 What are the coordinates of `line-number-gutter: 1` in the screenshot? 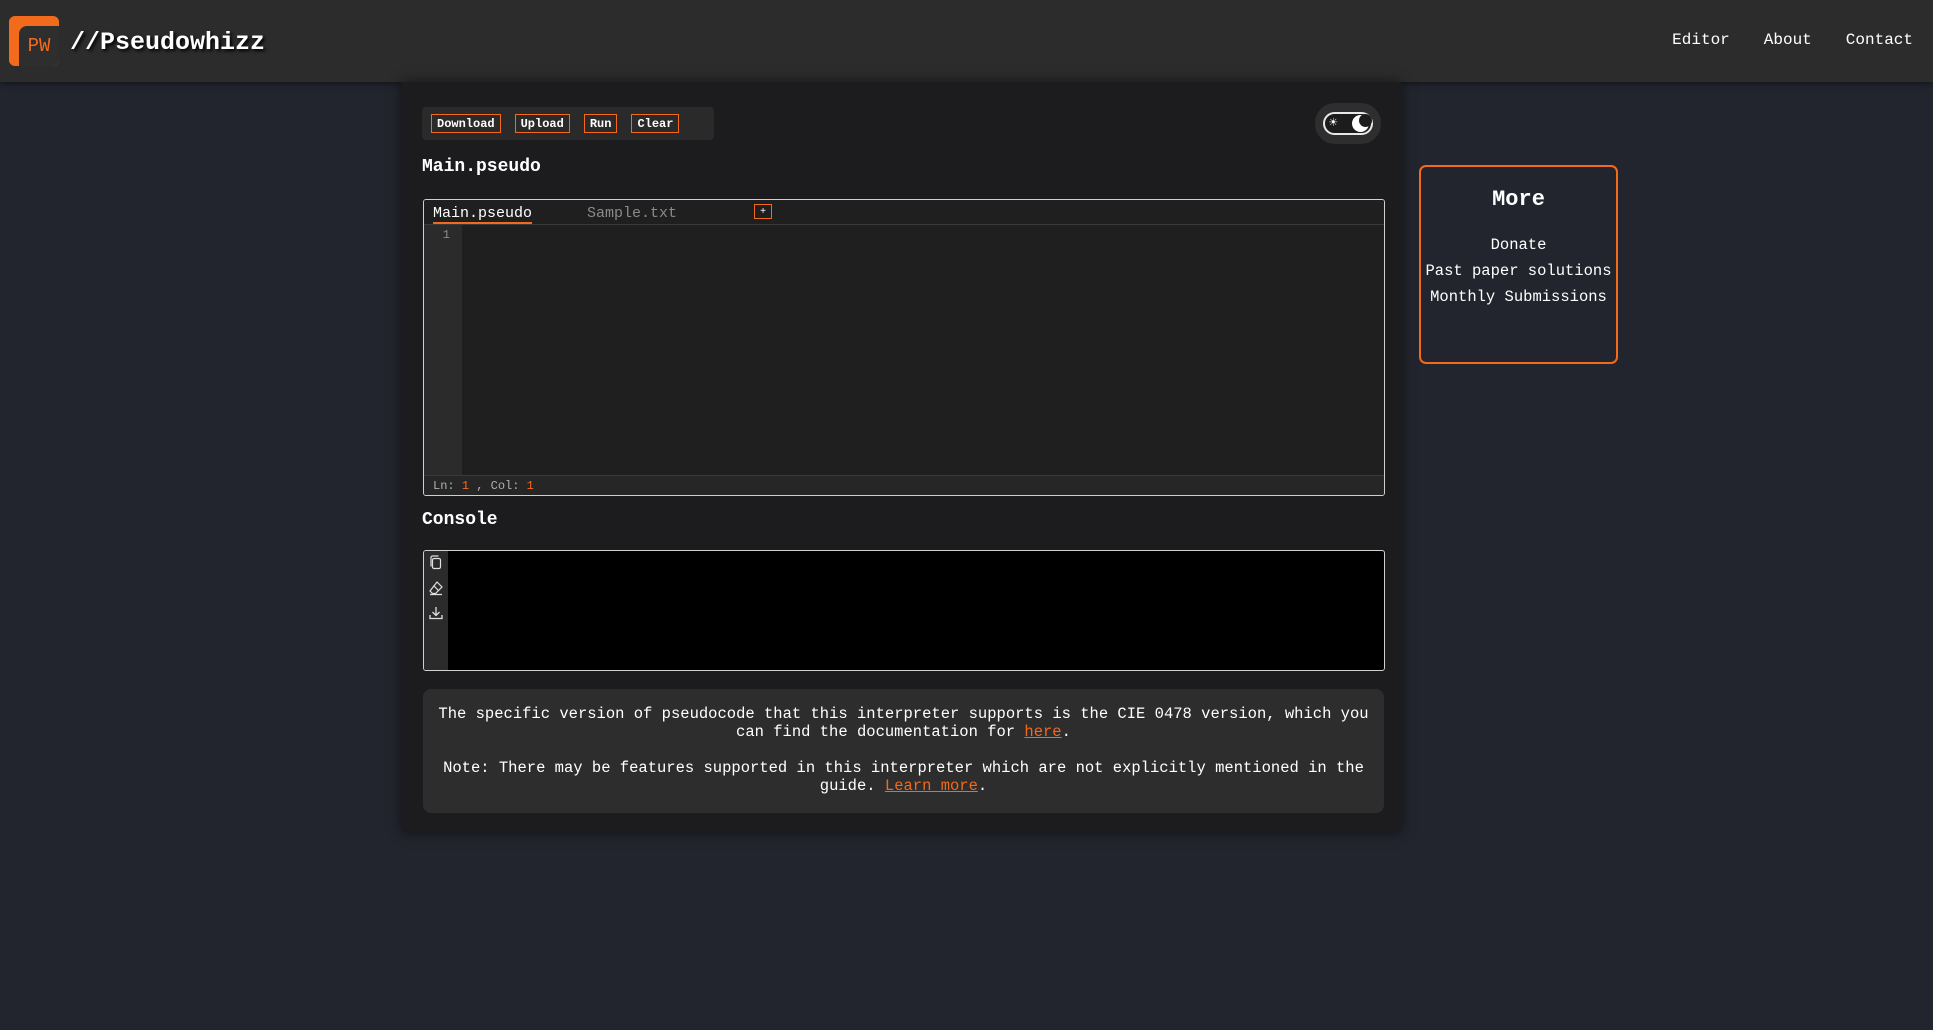 It's located at (443, 350).